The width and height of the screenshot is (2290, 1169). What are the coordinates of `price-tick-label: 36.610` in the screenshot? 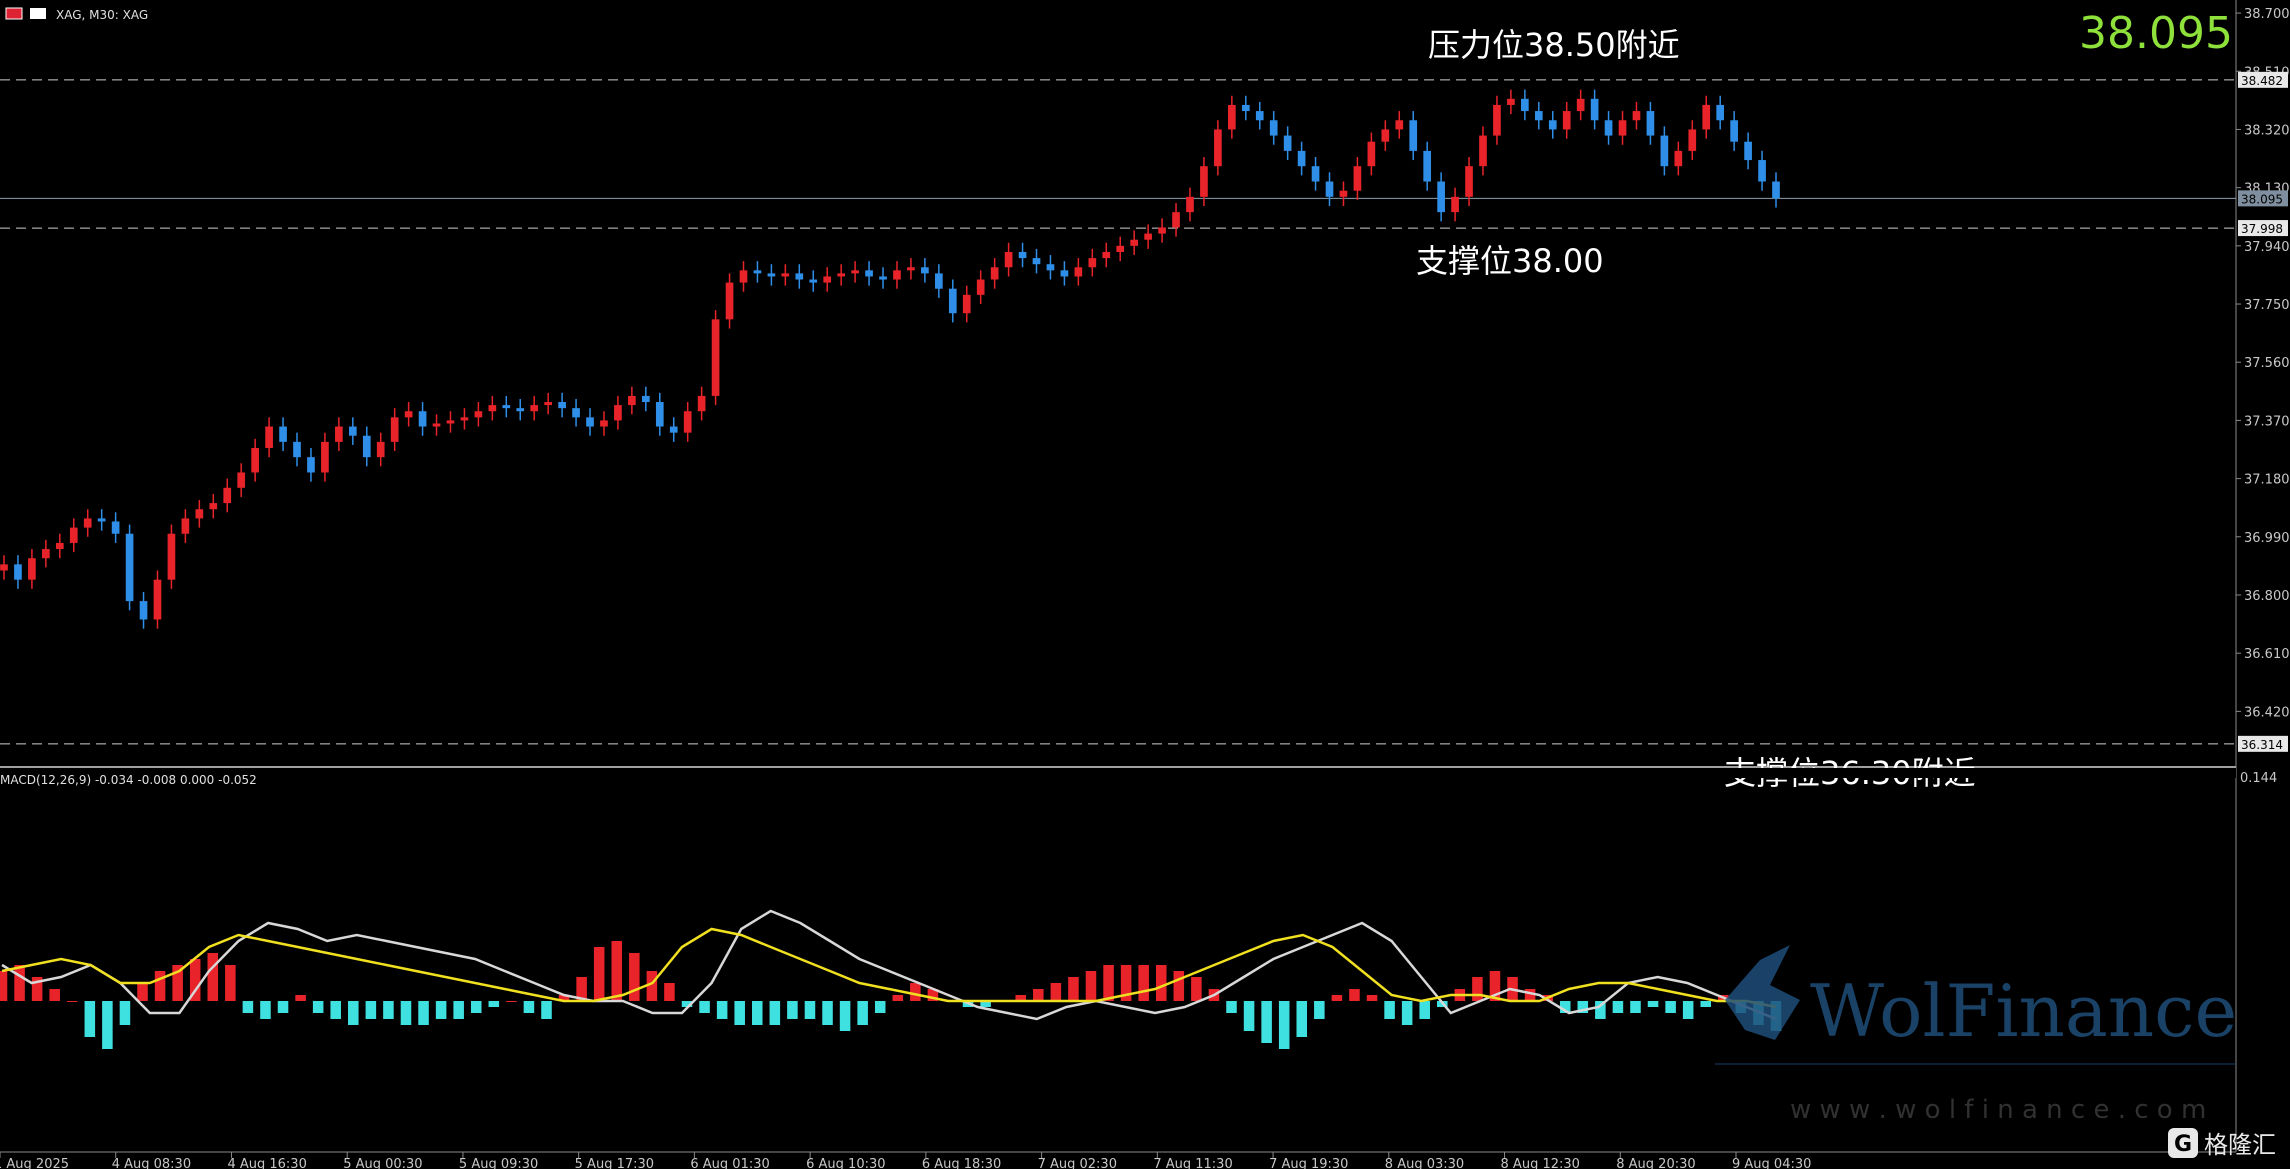 It's located at (2267, 654).